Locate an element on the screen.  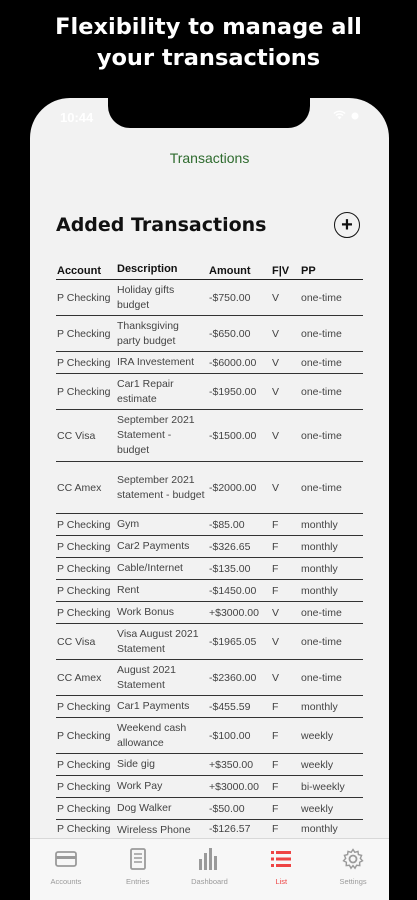
status-time: 10:44 is located at coordinates (77, 117).